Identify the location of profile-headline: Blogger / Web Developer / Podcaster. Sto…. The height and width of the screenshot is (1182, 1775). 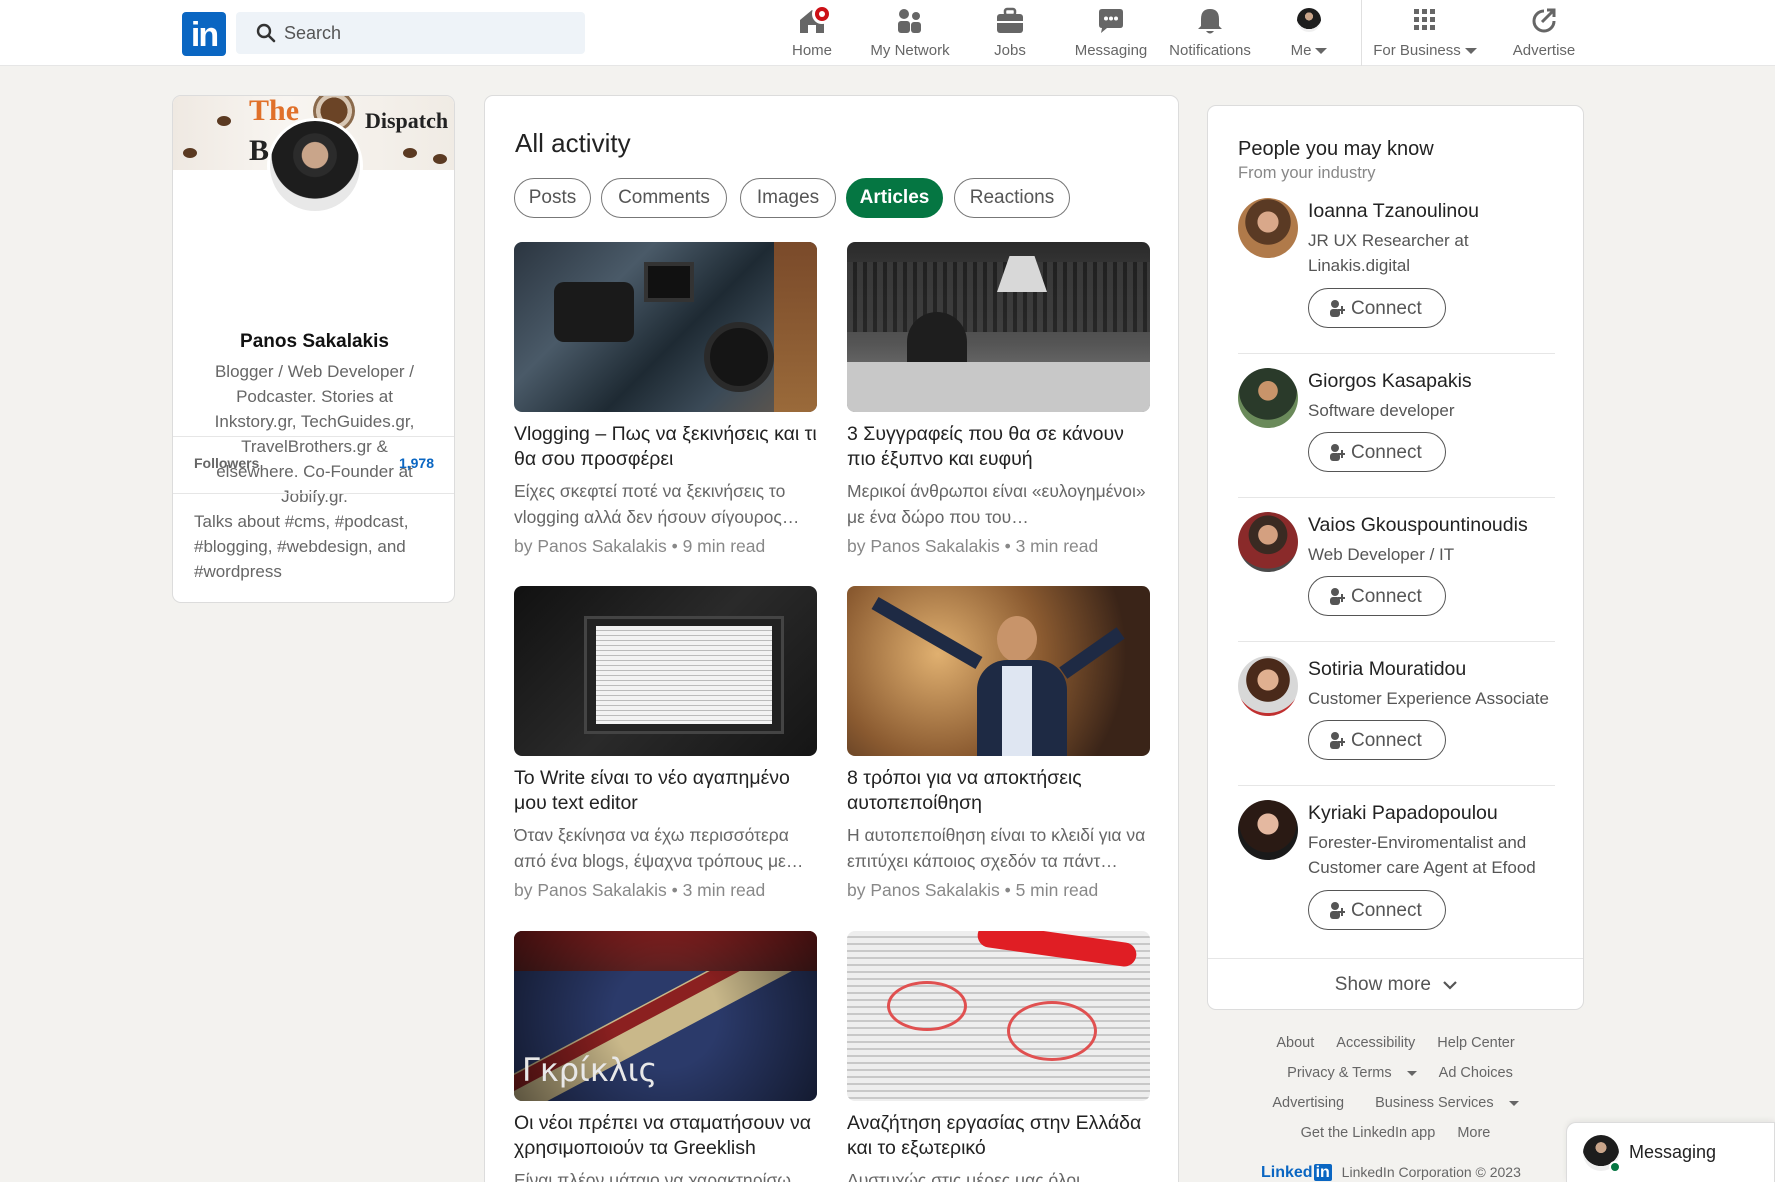
(314, 434).